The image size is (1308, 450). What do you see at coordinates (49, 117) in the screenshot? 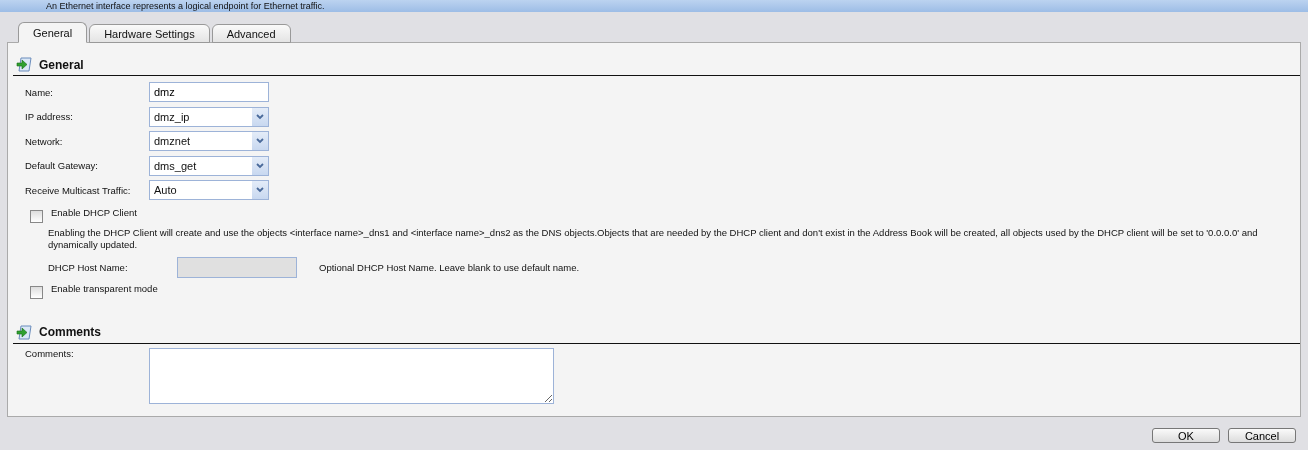
I see `field-label: IP address:` at bounding box center [49, 117].